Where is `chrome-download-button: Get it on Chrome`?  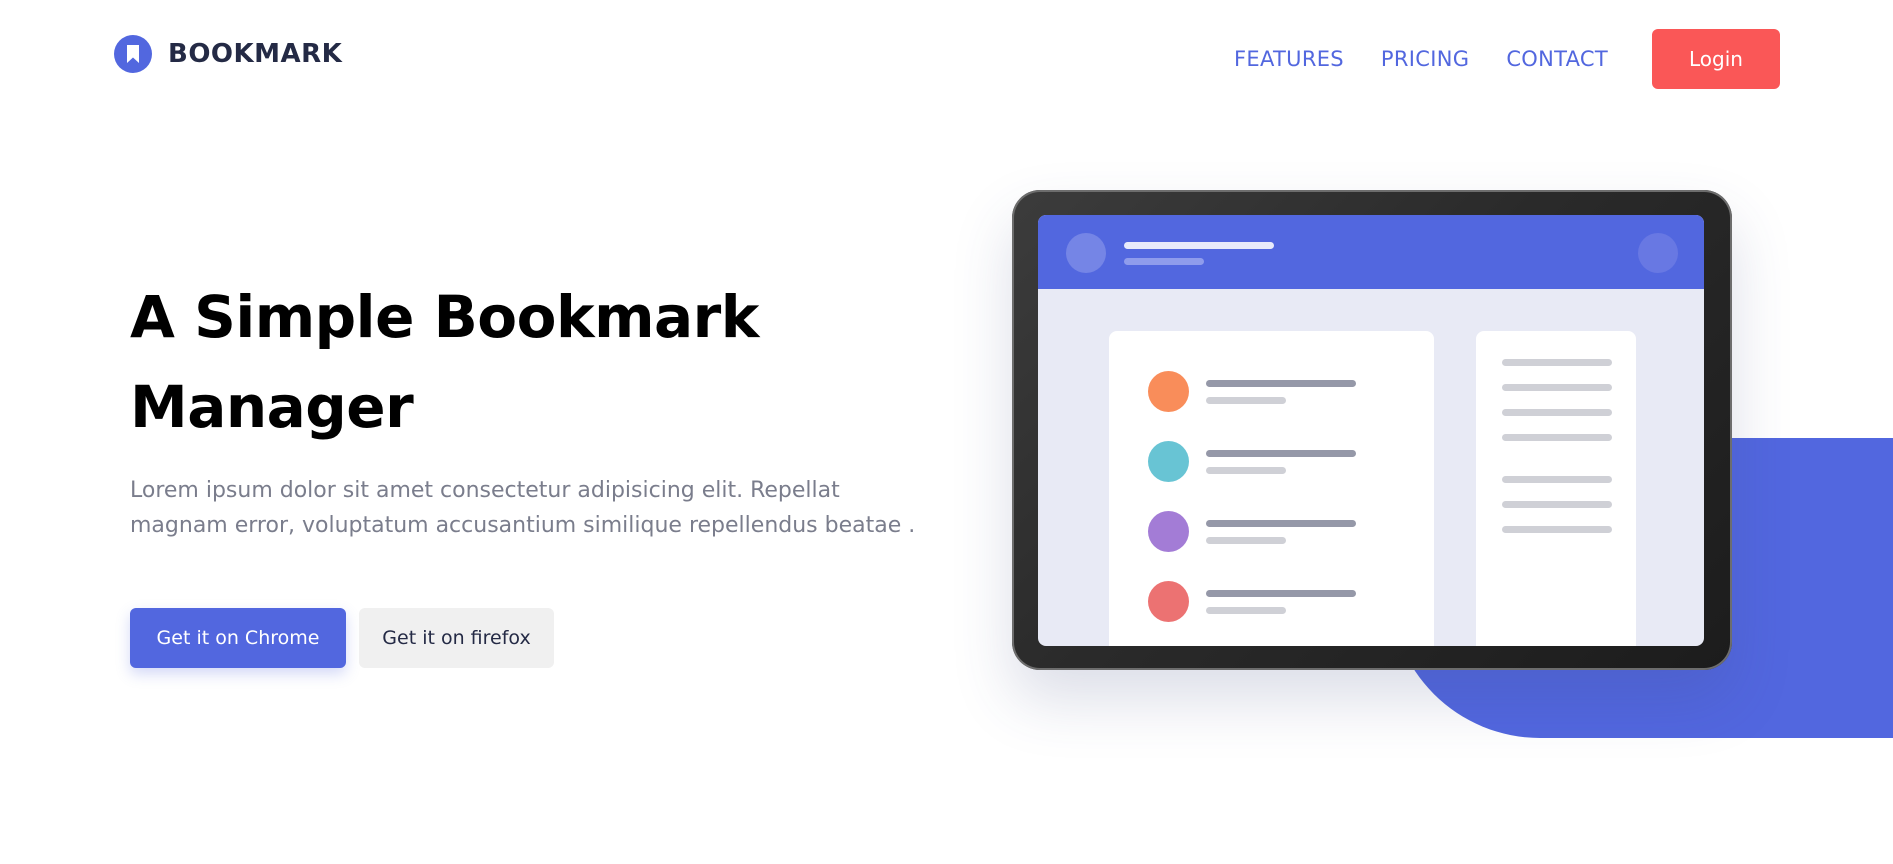 chrome-download-button: Get it on Chrome is located at coordinates (238, 638).